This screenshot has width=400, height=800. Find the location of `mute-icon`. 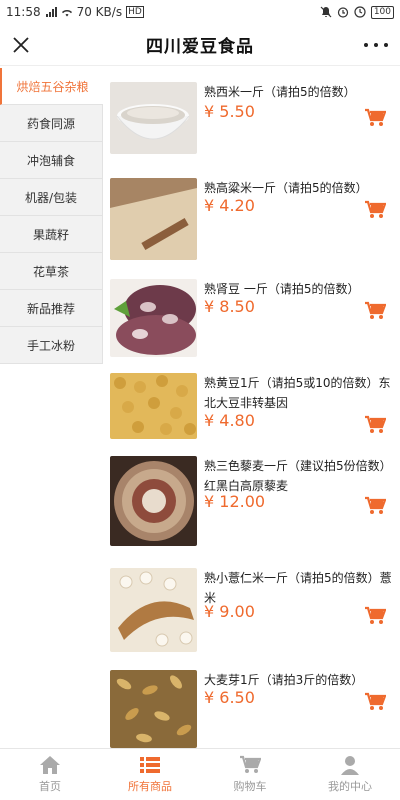

mute-icon is located at coordinates (326, 12).